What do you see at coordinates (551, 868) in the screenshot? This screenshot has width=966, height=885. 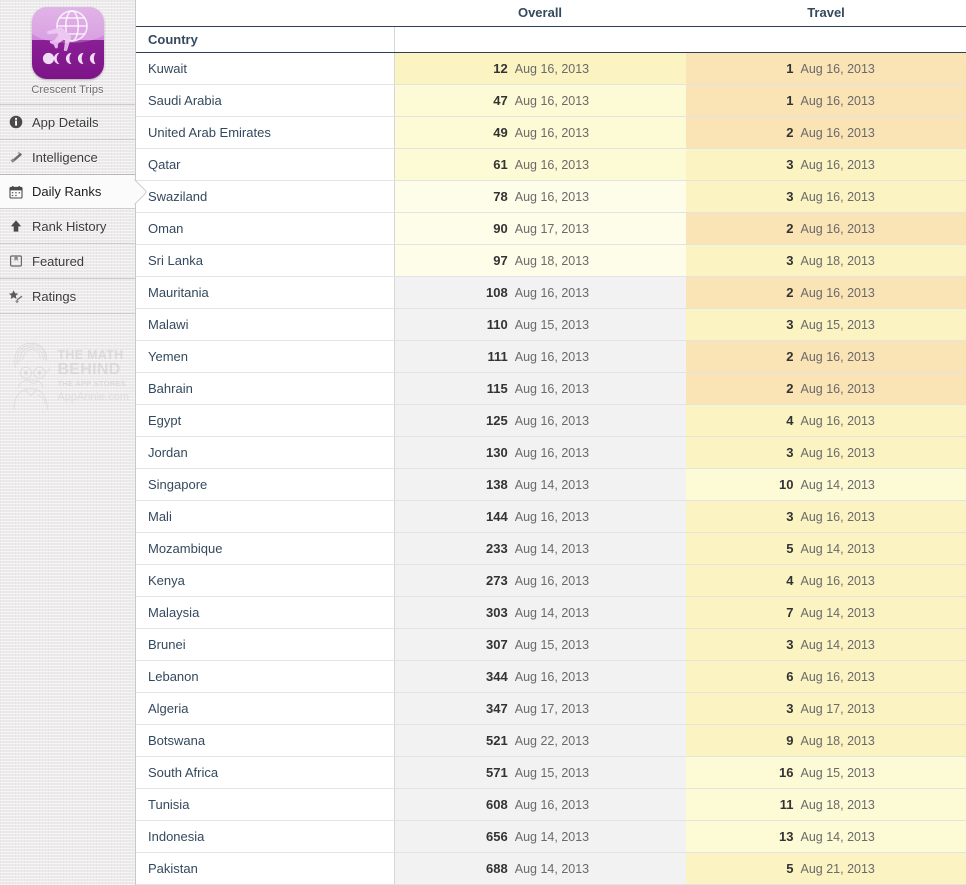 I see `table-row: Pakistan 688 Aug 14, 2013 5 Aug 21, 2013` at bounding box center [551, 868].